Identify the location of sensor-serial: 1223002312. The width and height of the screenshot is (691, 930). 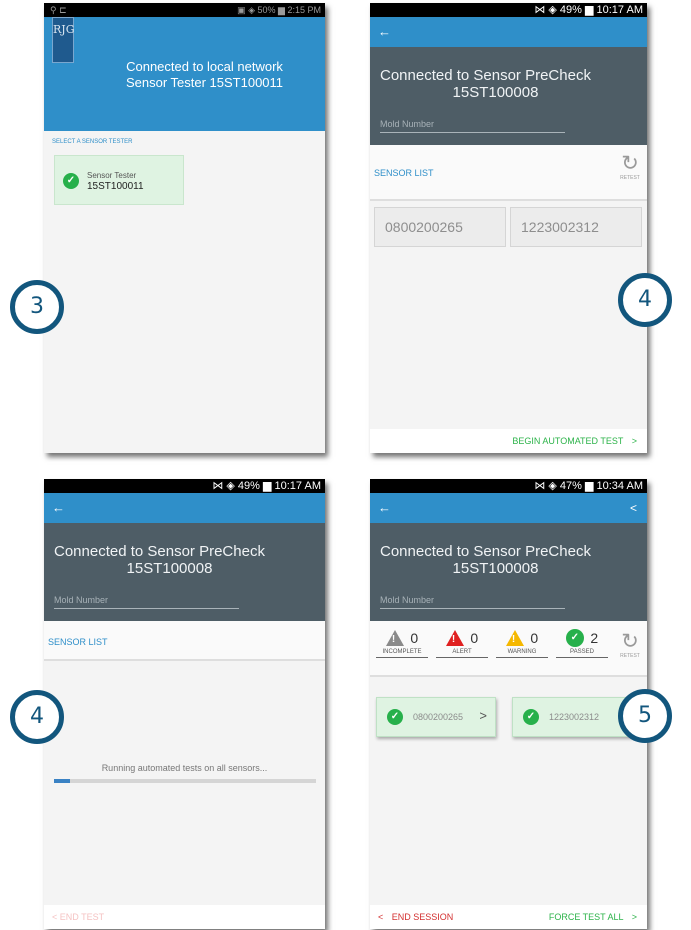
(574, 717).